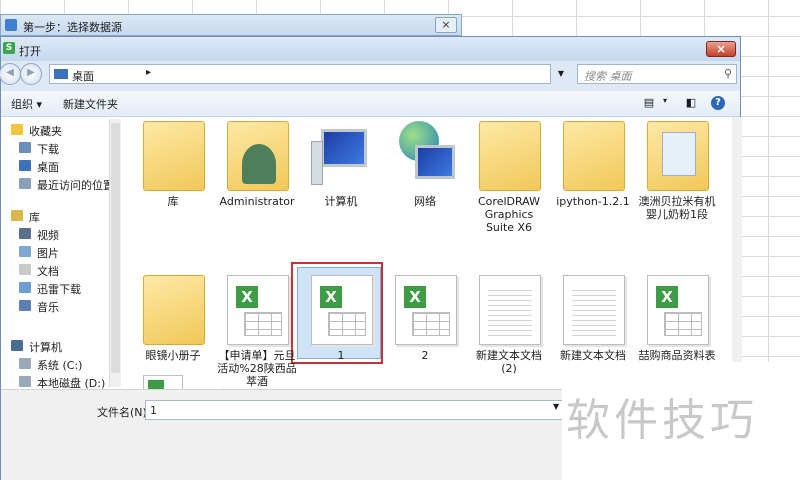  Describe the element at coordinates (83, 76) in the screenshot. I see `address-location: 桌面` at that location.